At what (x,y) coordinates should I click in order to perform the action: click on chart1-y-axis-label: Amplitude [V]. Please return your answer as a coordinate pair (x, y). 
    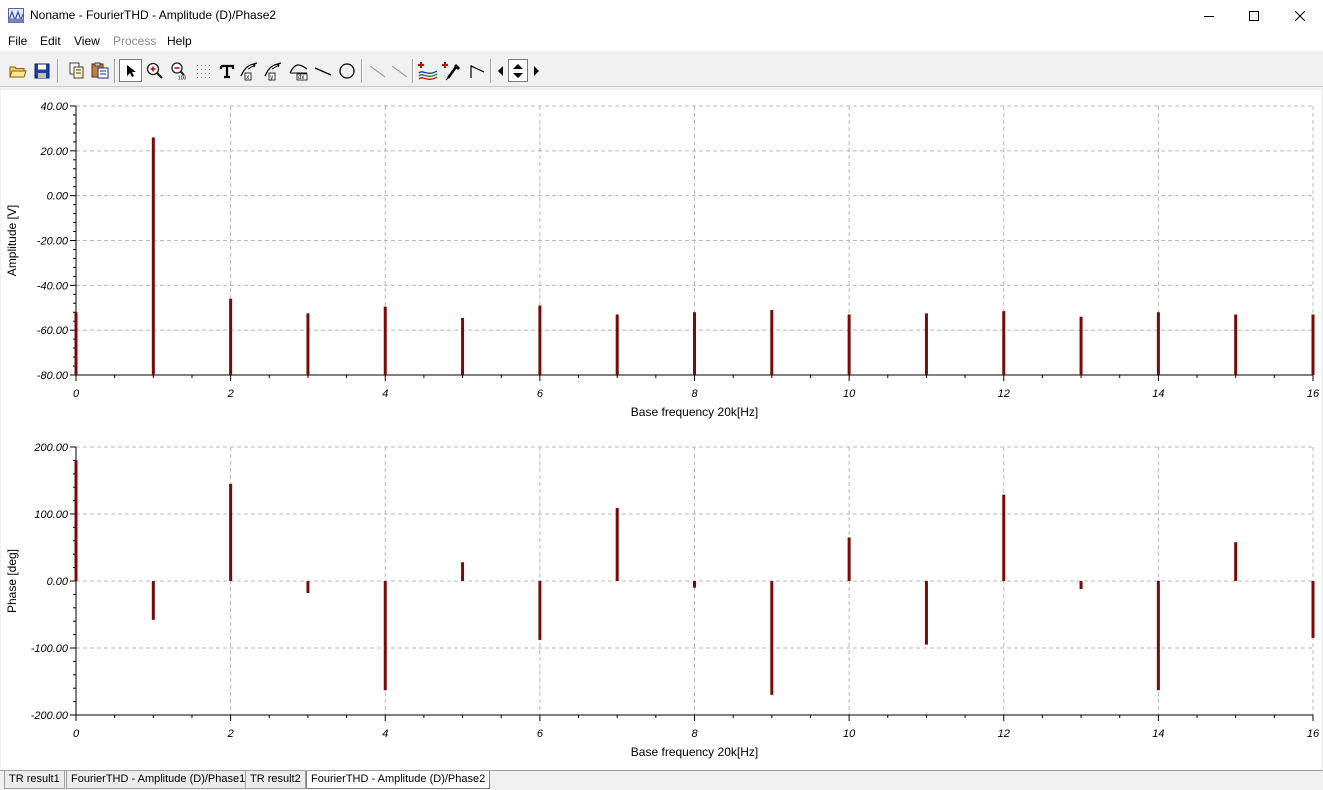
    Looking at the image, I should click on (12, 240).